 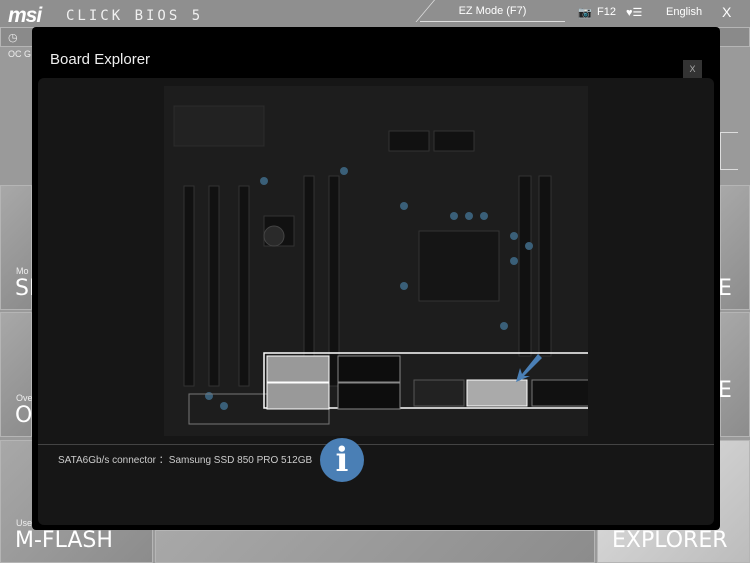 What do you see at coordinates (13, 38) in the screenshot?
I see `clock-icon: ◷` at bounding box center [13, 38].